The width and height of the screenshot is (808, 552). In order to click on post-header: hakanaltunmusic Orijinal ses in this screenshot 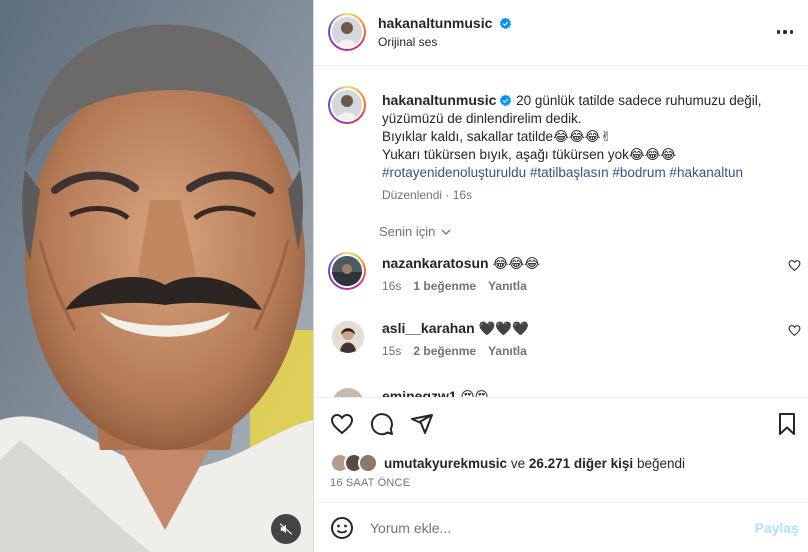, I will do `click(561, 33)`.